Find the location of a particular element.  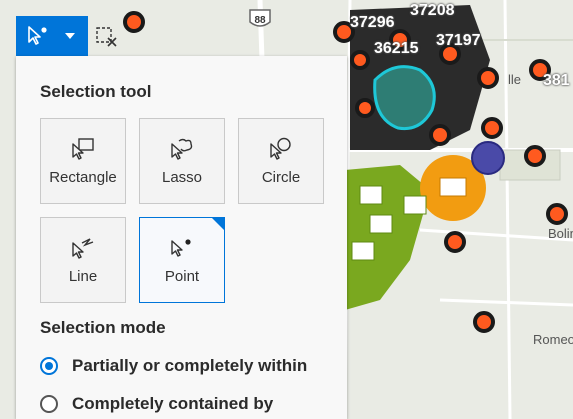

town-label: Bolin is located at coordinates (560, 233).